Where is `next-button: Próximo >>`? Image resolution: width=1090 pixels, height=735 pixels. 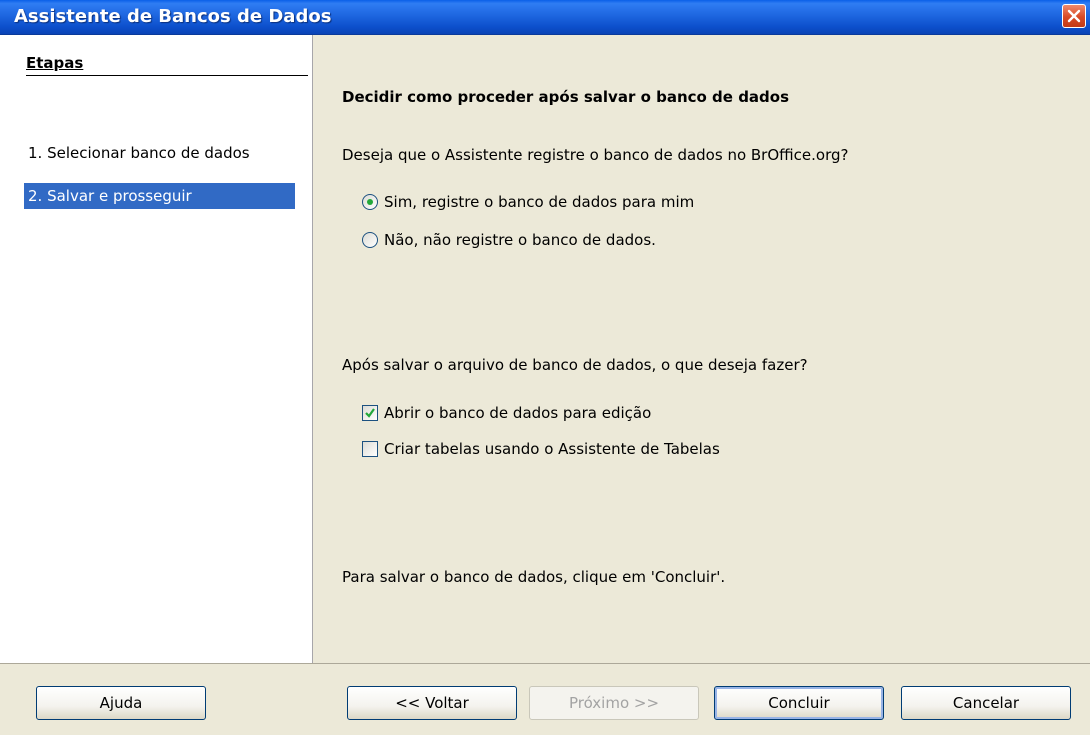
next-button: Próximo >> is located at coordinates (614, 703).